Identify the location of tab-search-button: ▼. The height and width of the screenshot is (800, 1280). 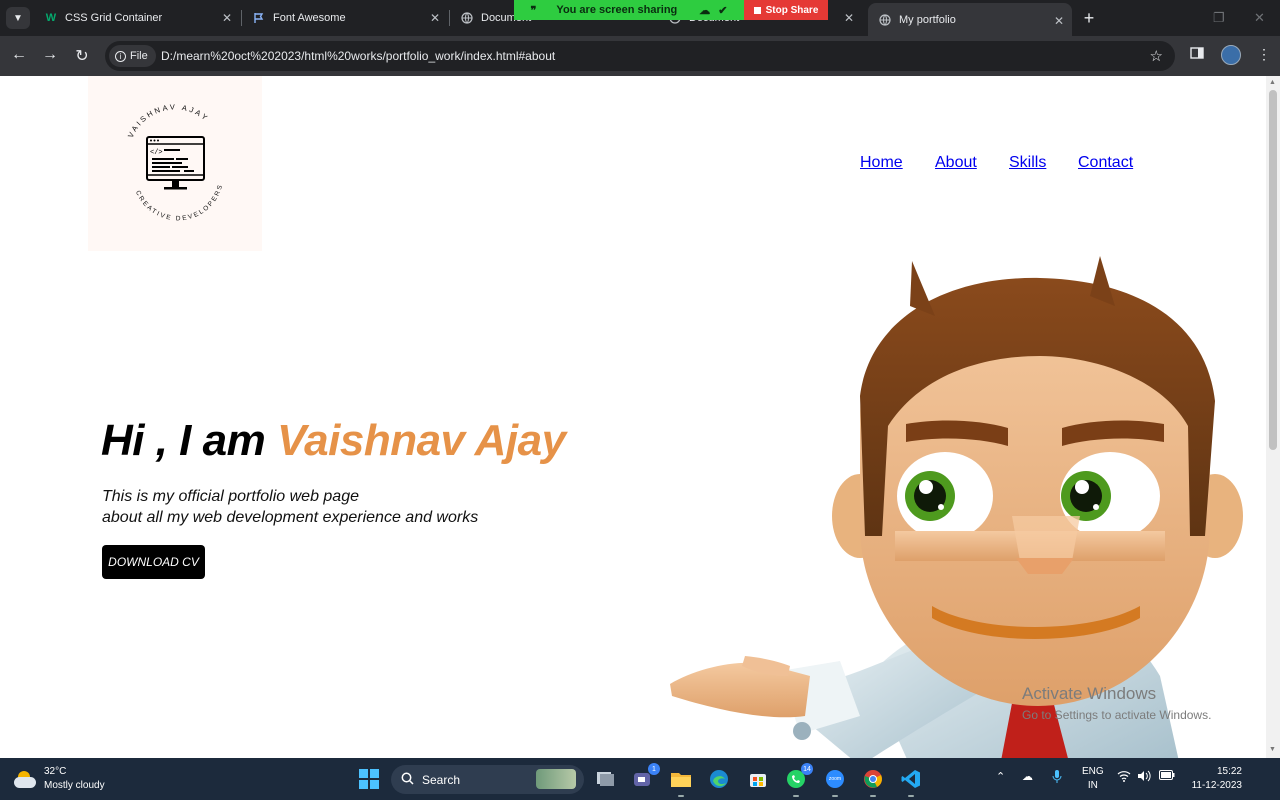
(18, 18).